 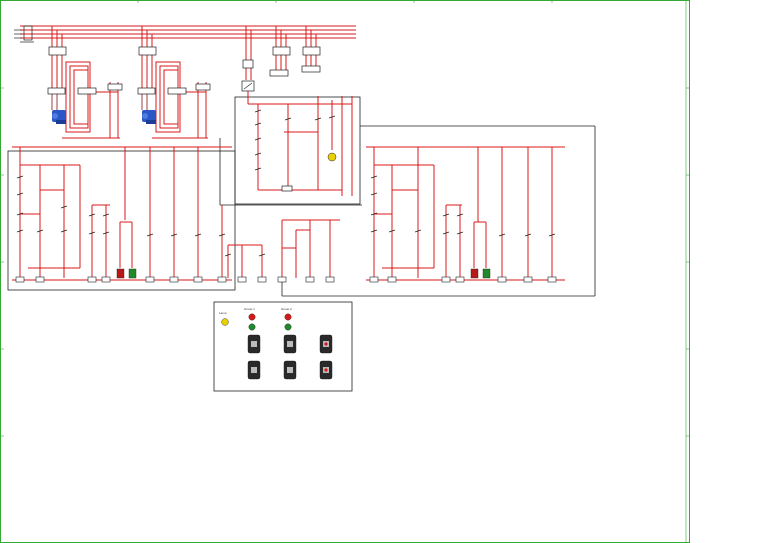 What do you see at coordinates (297, 142) in the screenshot?
I see `control-supply-box` at bounding box center [297, 142].